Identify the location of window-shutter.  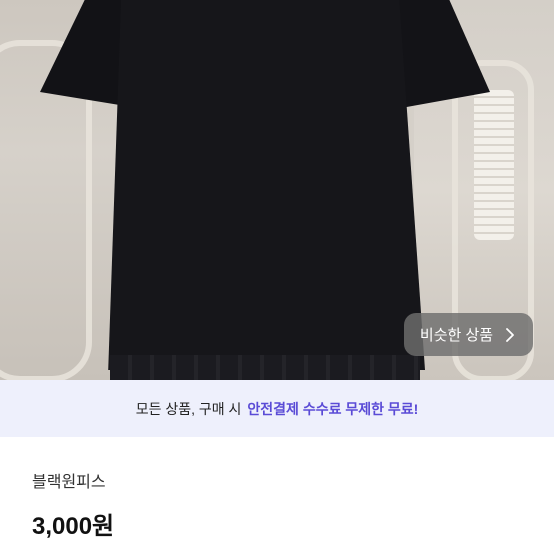
(494, 165).